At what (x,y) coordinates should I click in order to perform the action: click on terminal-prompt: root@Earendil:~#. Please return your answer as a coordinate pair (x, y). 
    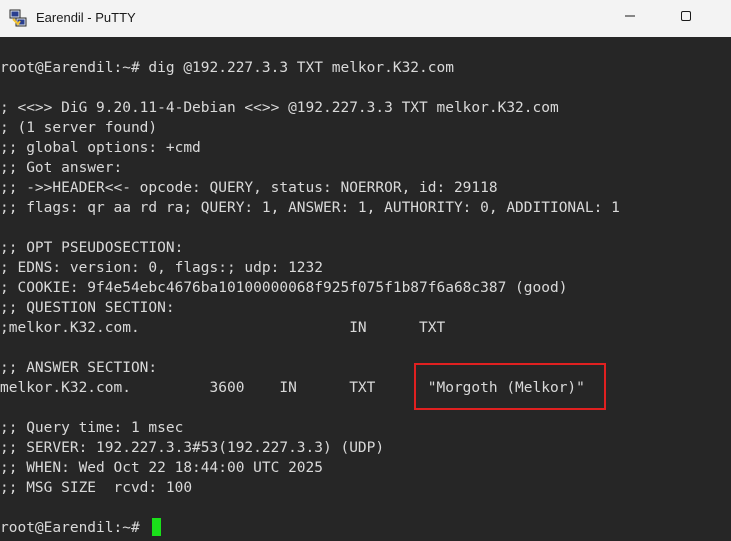
    Looking at the image, I should click on (74, 528).